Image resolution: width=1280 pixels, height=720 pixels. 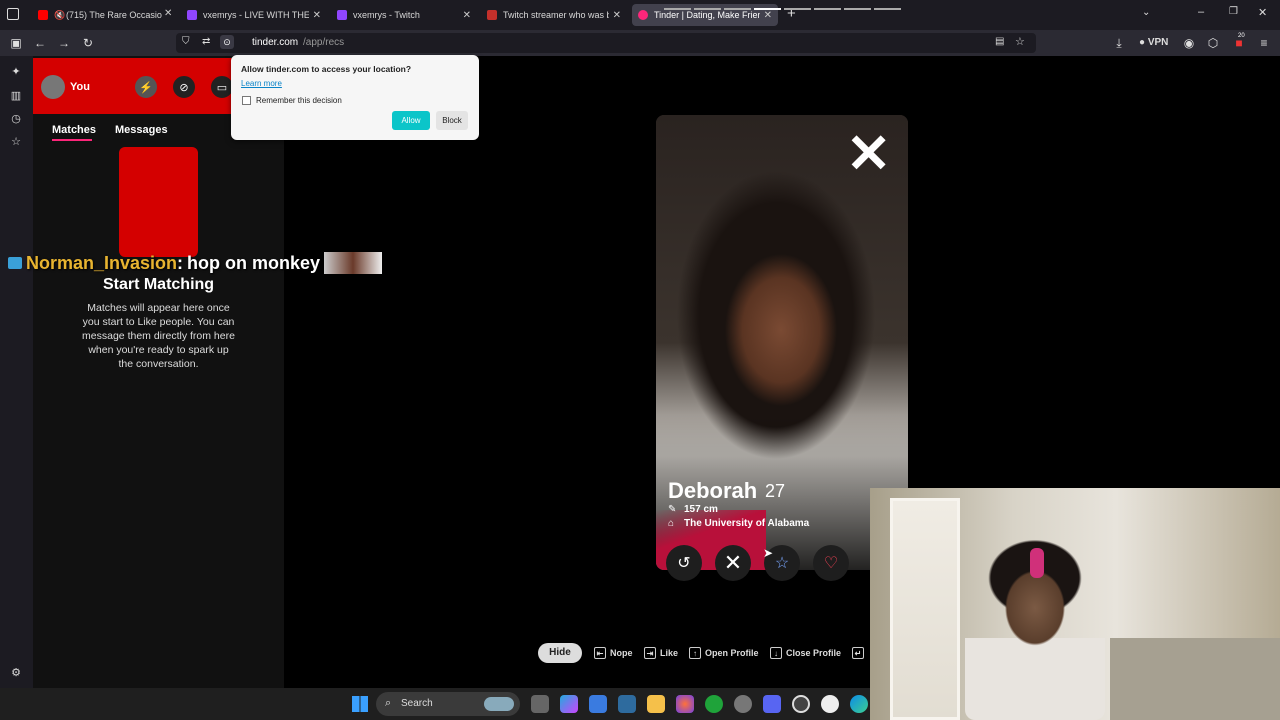 I want to click on download-icon: ⤓, so click(x=1119, y=43).